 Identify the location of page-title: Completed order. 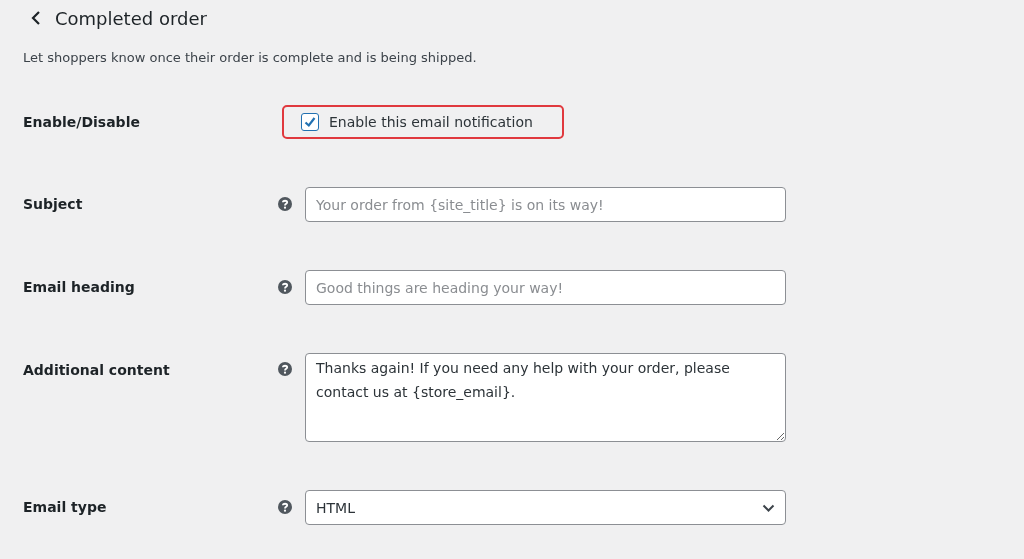
(131, 18).